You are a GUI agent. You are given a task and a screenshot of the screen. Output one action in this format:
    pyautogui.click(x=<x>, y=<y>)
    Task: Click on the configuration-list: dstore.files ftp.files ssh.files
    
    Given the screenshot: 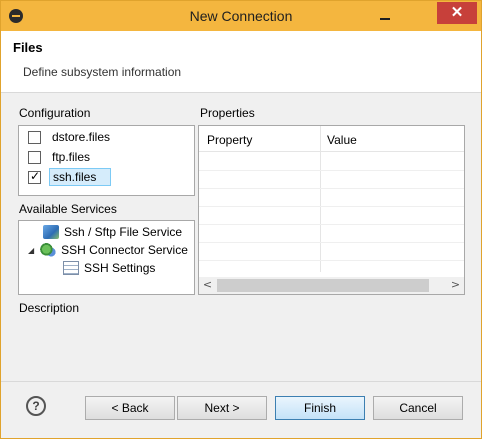 What is the action you would take?
    pyautogui.click(x=106, y=160)
    